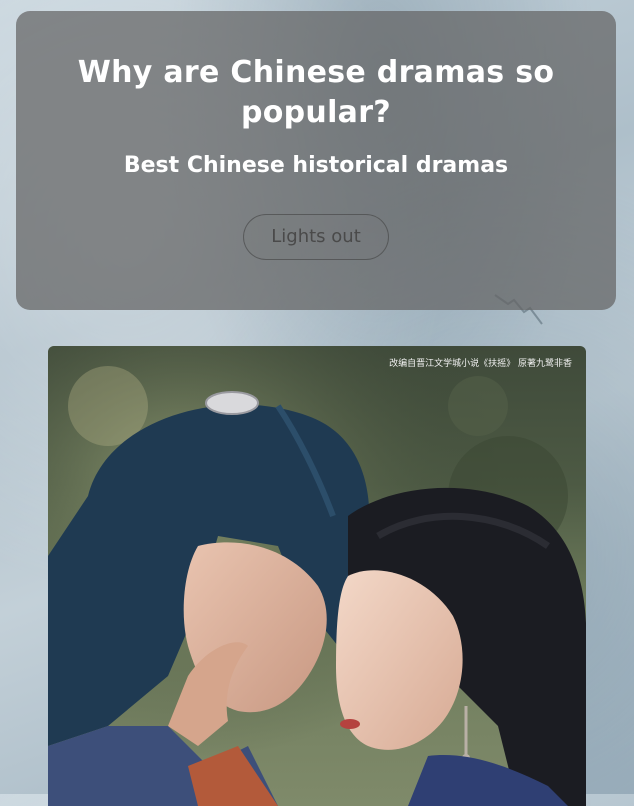 The width and height of the screenshot is (634, 806). Describe the element at coordinates (316, 165) in the screenshot. I see `page-subtitle: Best Chinese historical dramas` at that location.